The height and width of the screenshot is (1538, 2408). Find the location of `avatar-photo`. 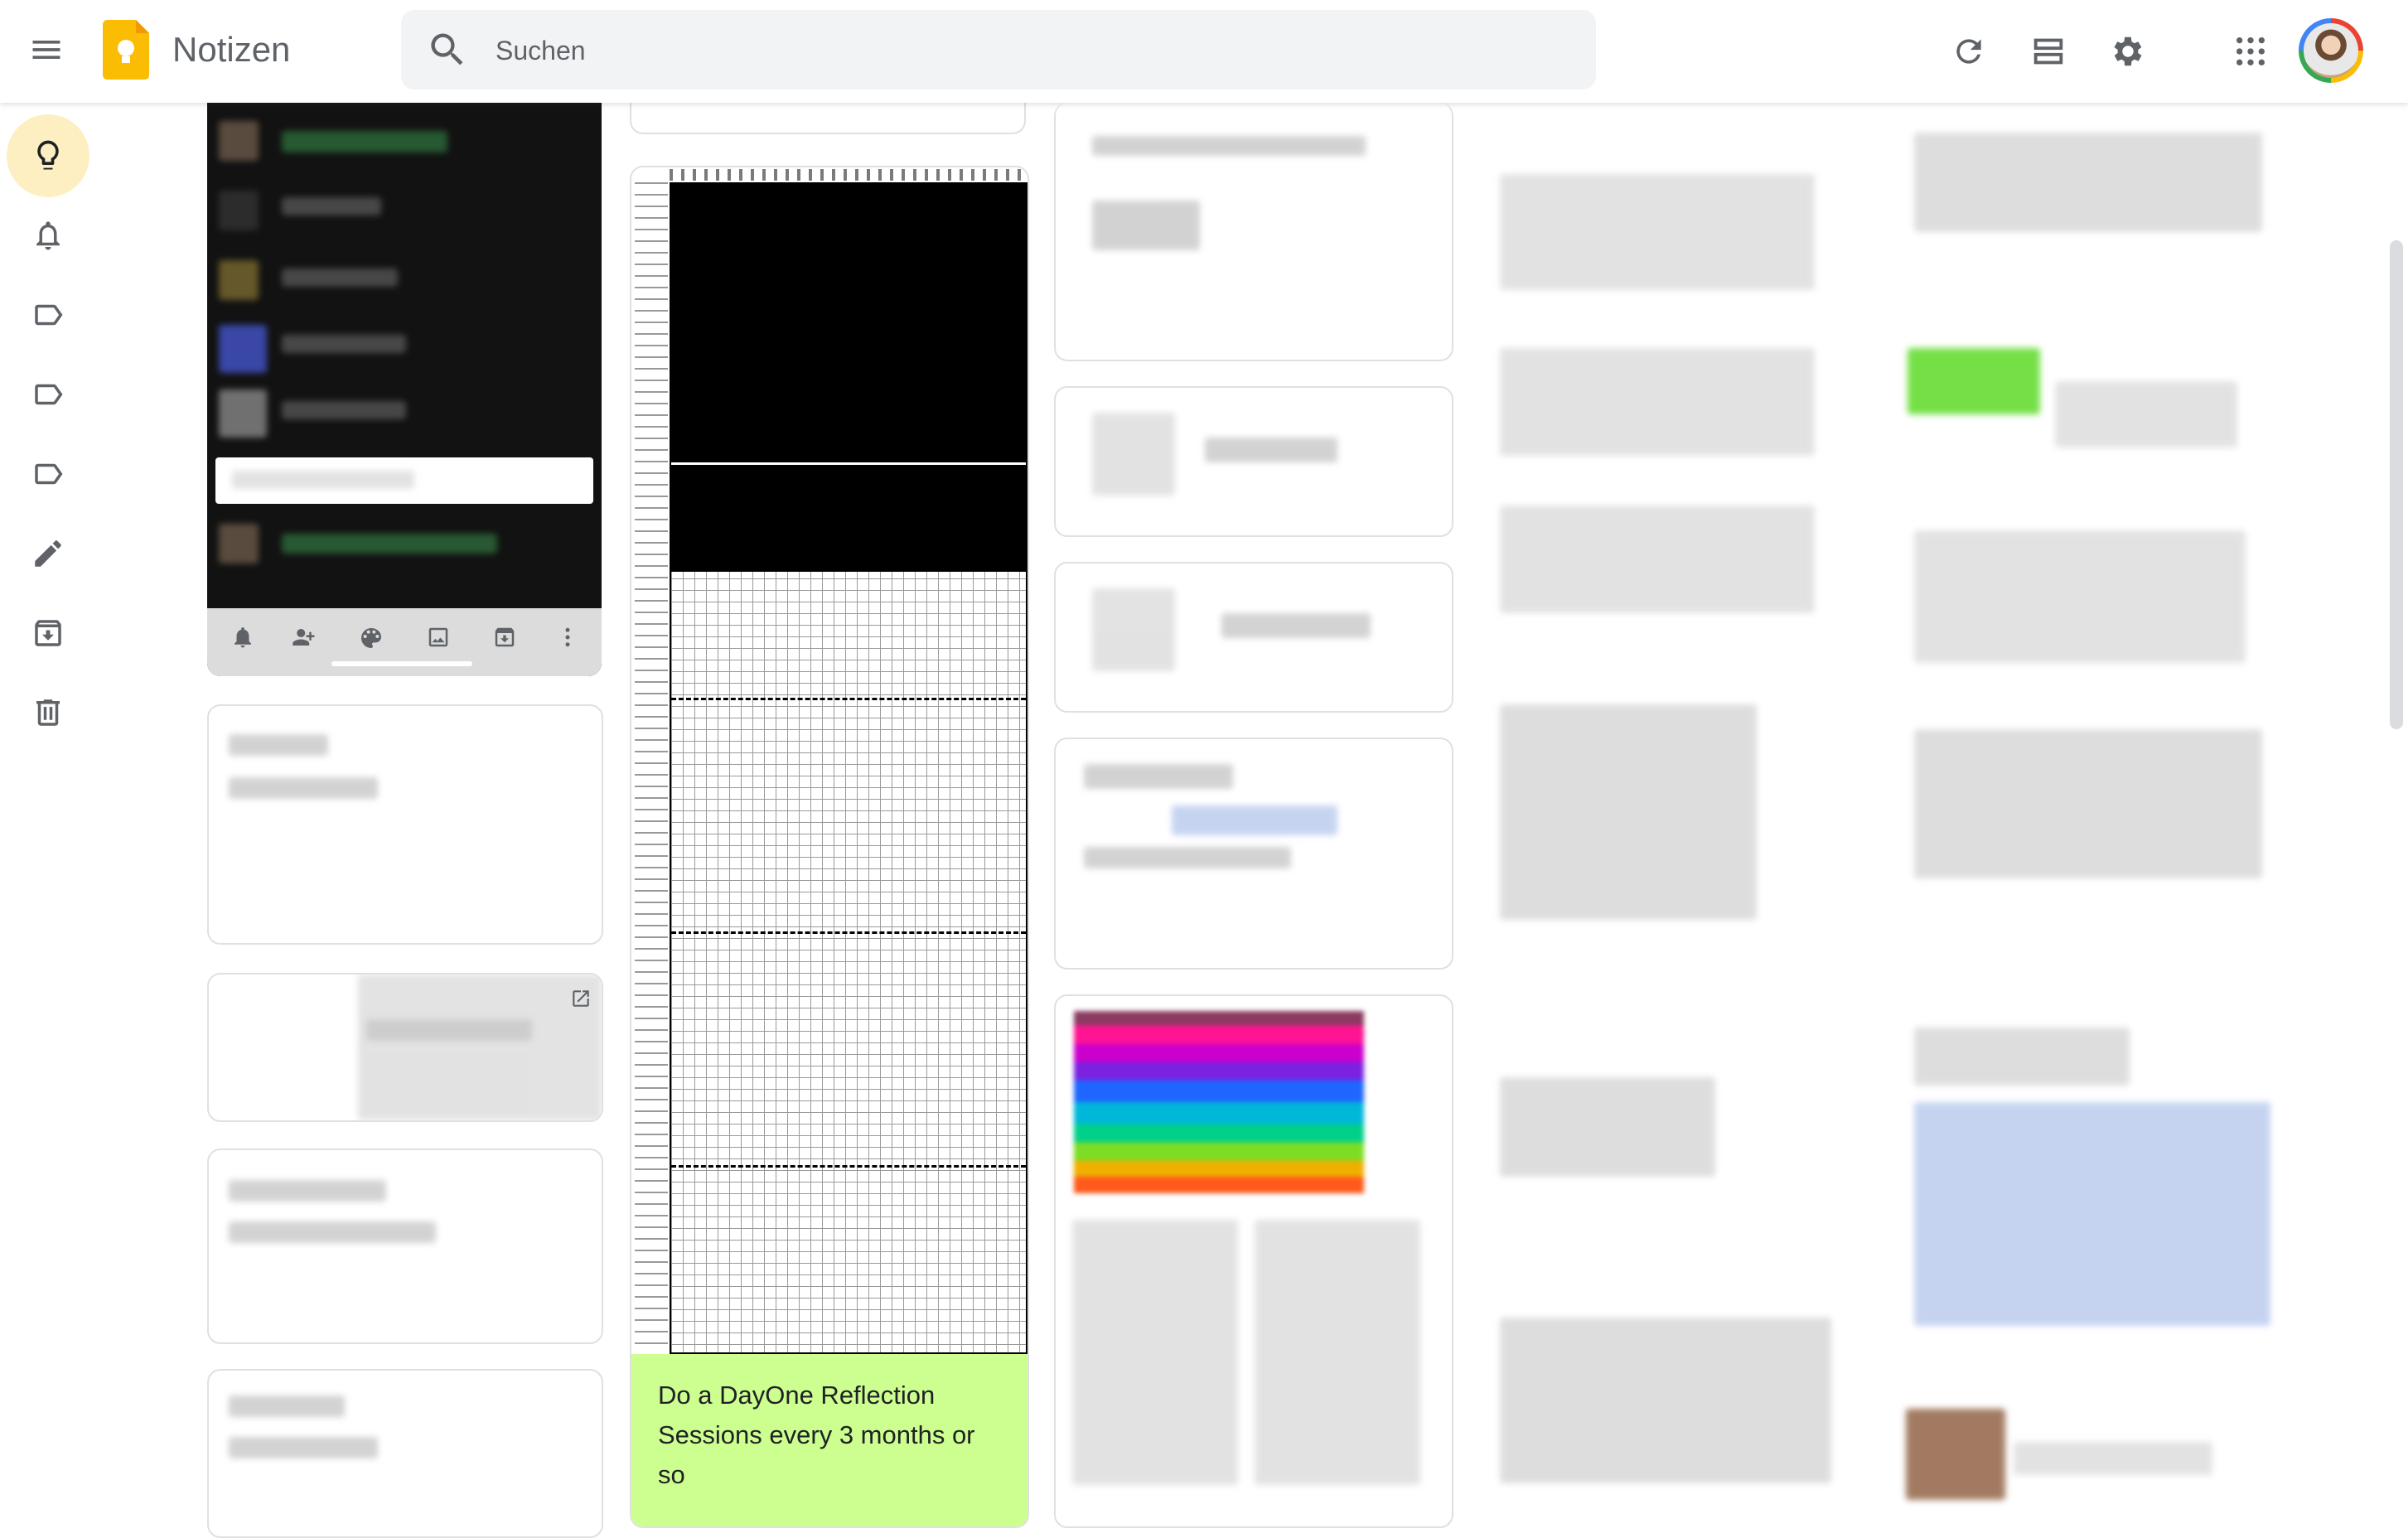

avatar-photo is located at coordinates (2331, 50).